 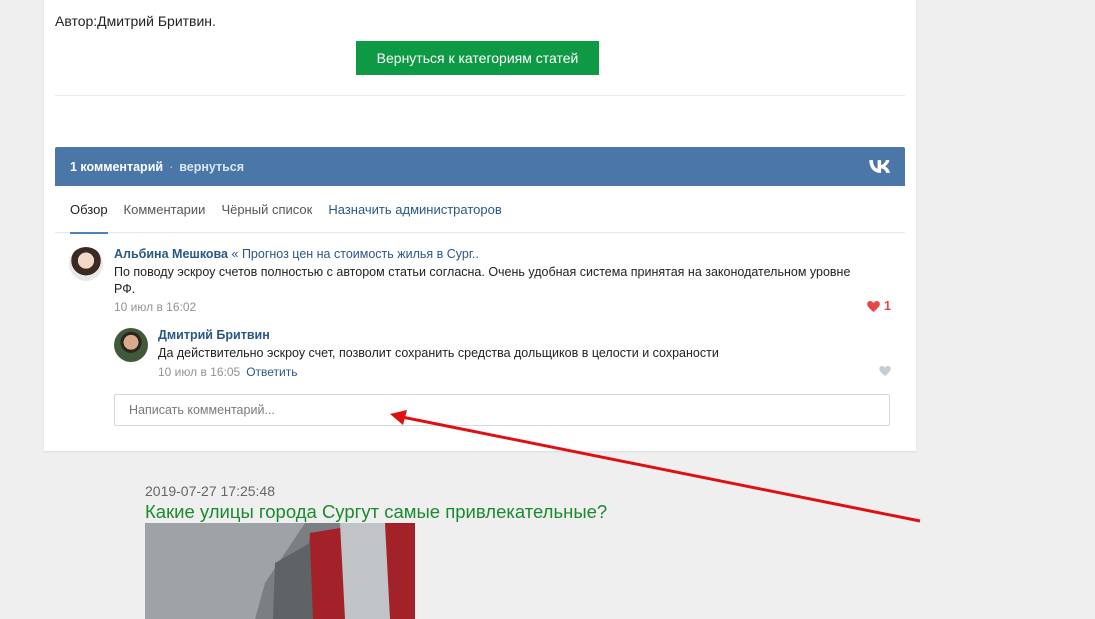 I want to click on post-date: 2019-07-27 17:25:48, so click(x=210, y=491).